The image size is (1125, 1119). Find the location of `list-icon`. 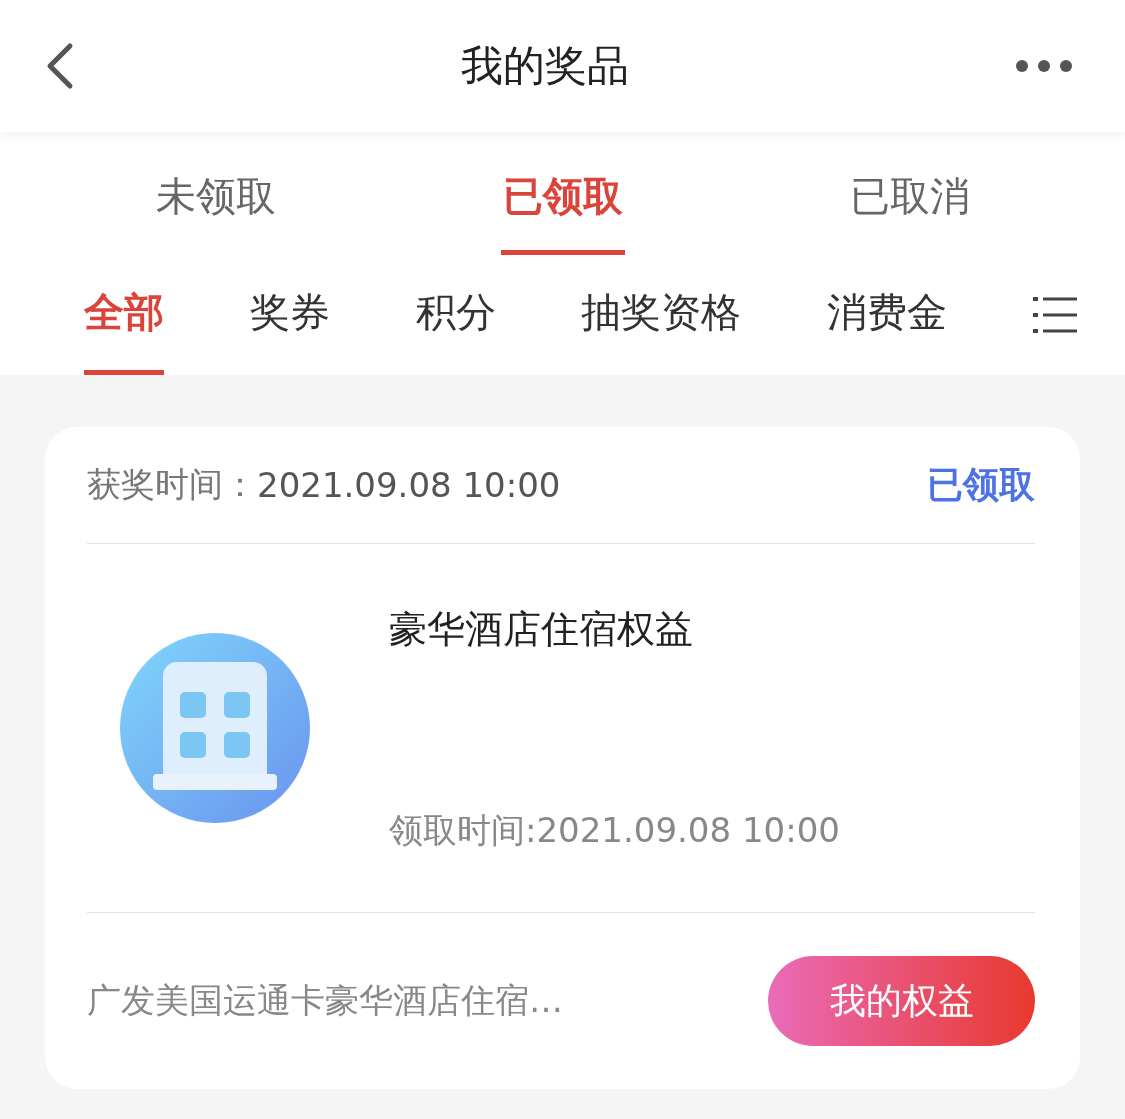

list-icon is located at coordinates (1055, 315).